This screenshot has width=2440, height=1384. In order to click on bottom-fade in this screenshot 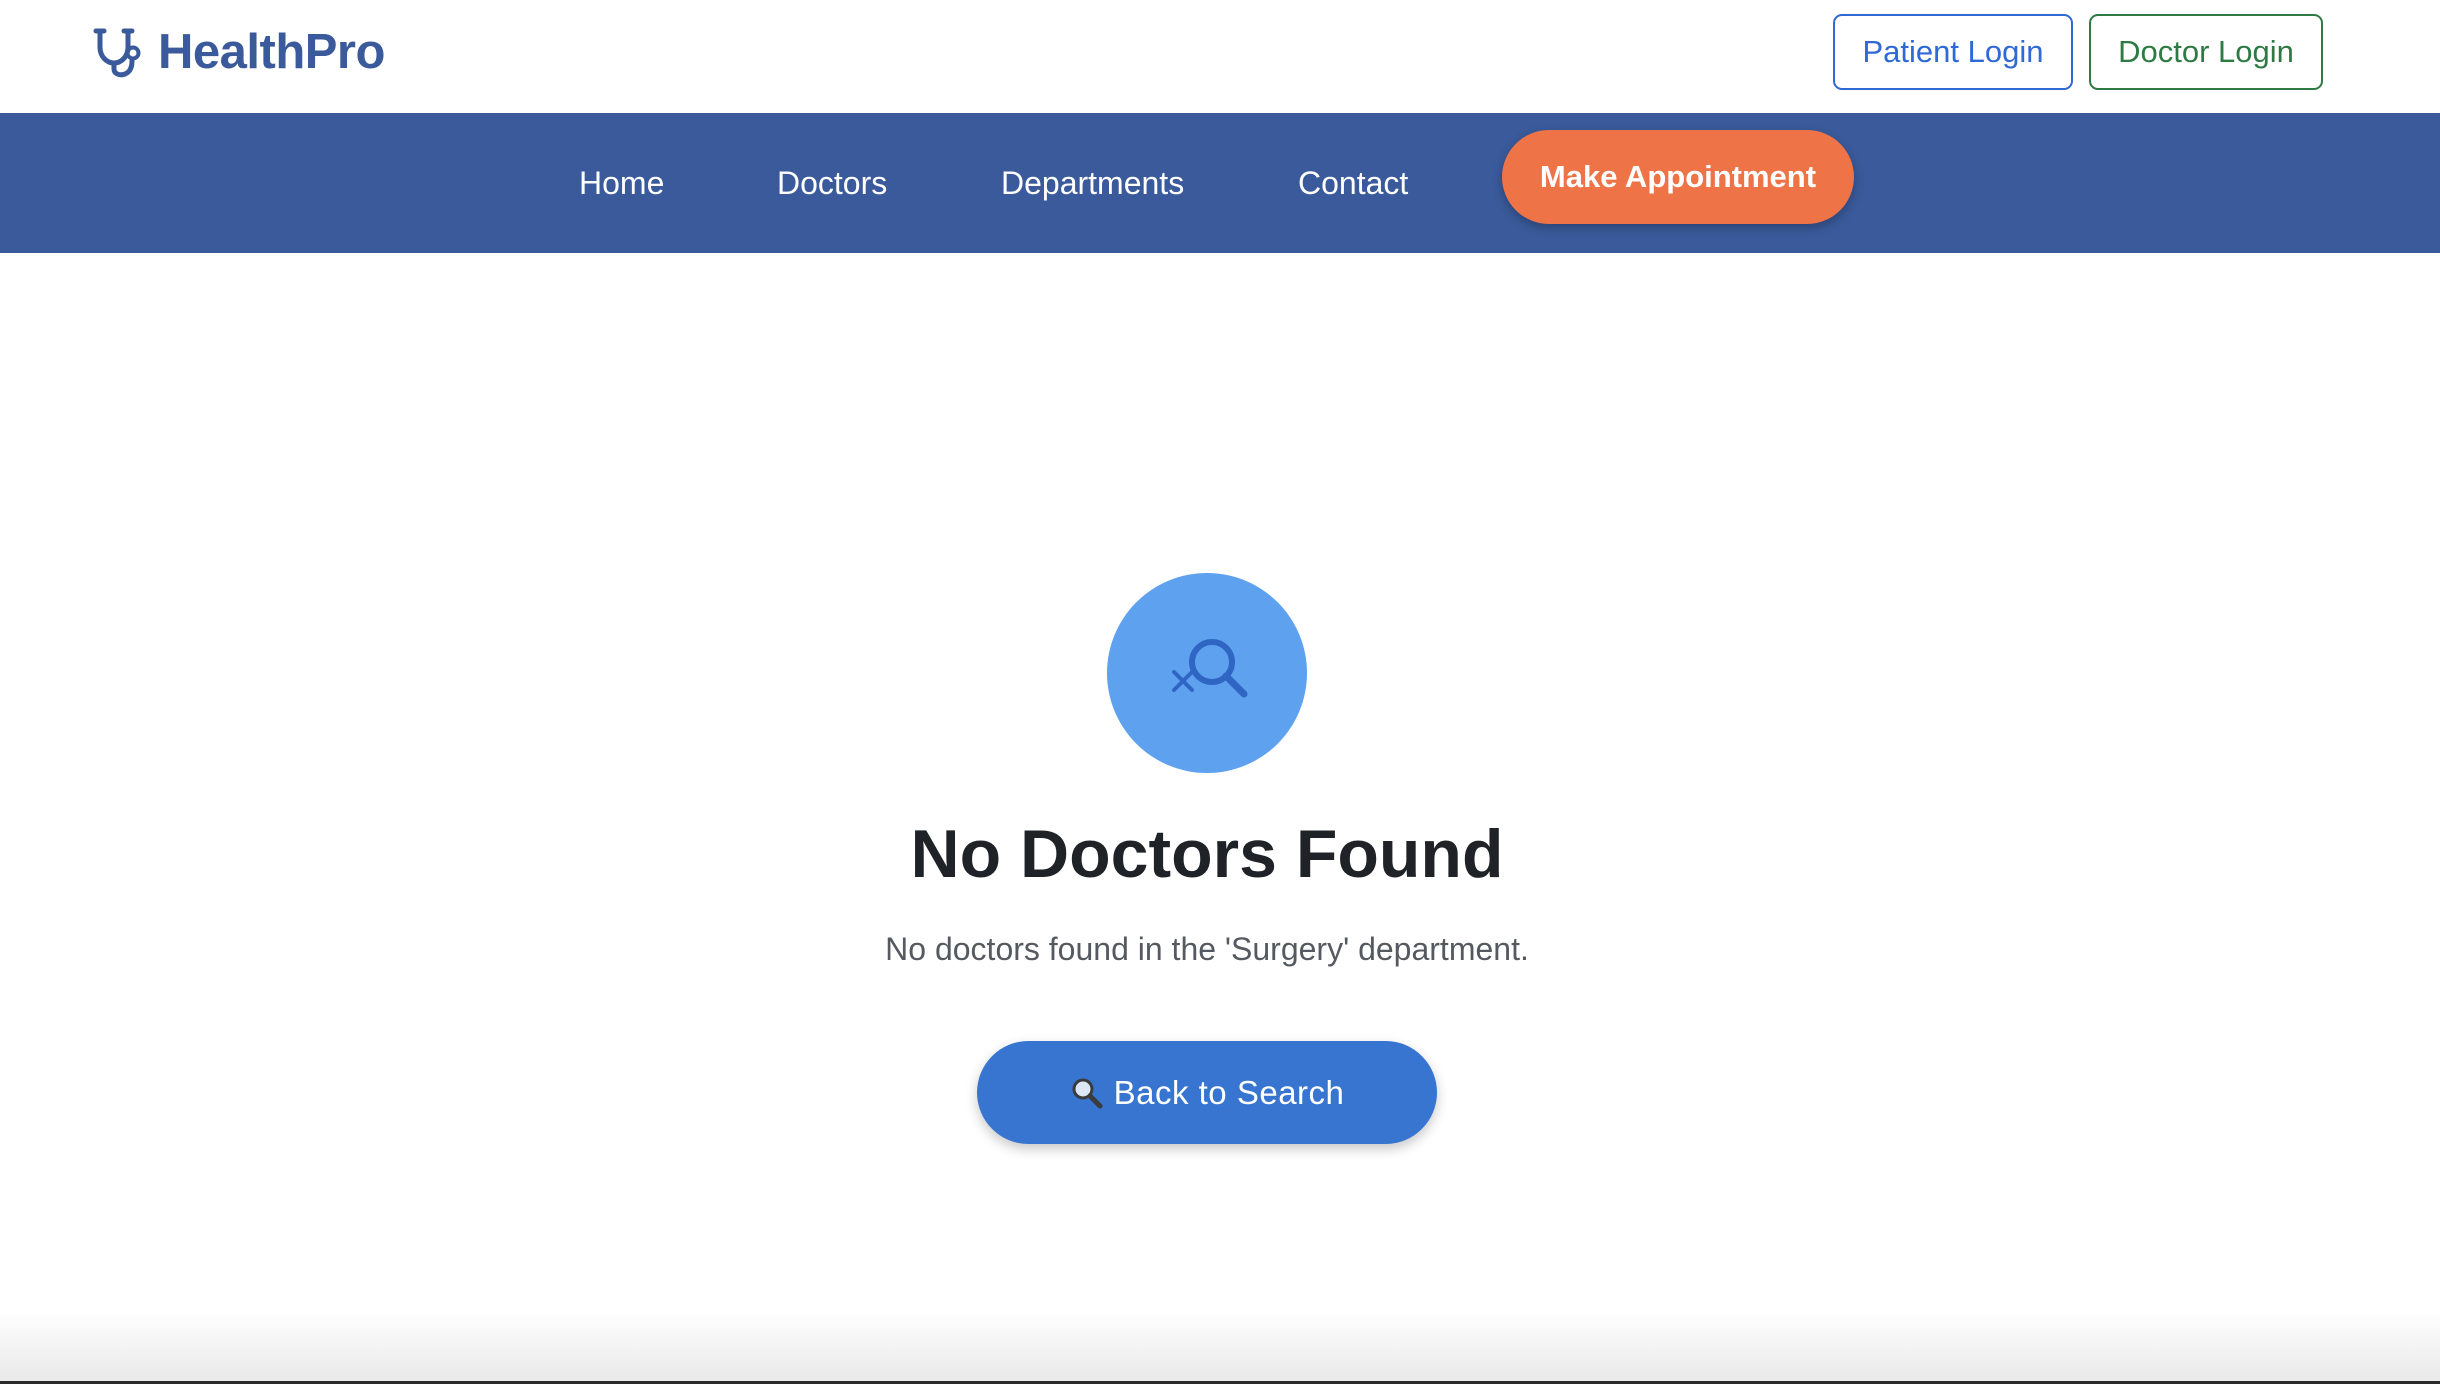, I will do `click(1220, 1347)`.